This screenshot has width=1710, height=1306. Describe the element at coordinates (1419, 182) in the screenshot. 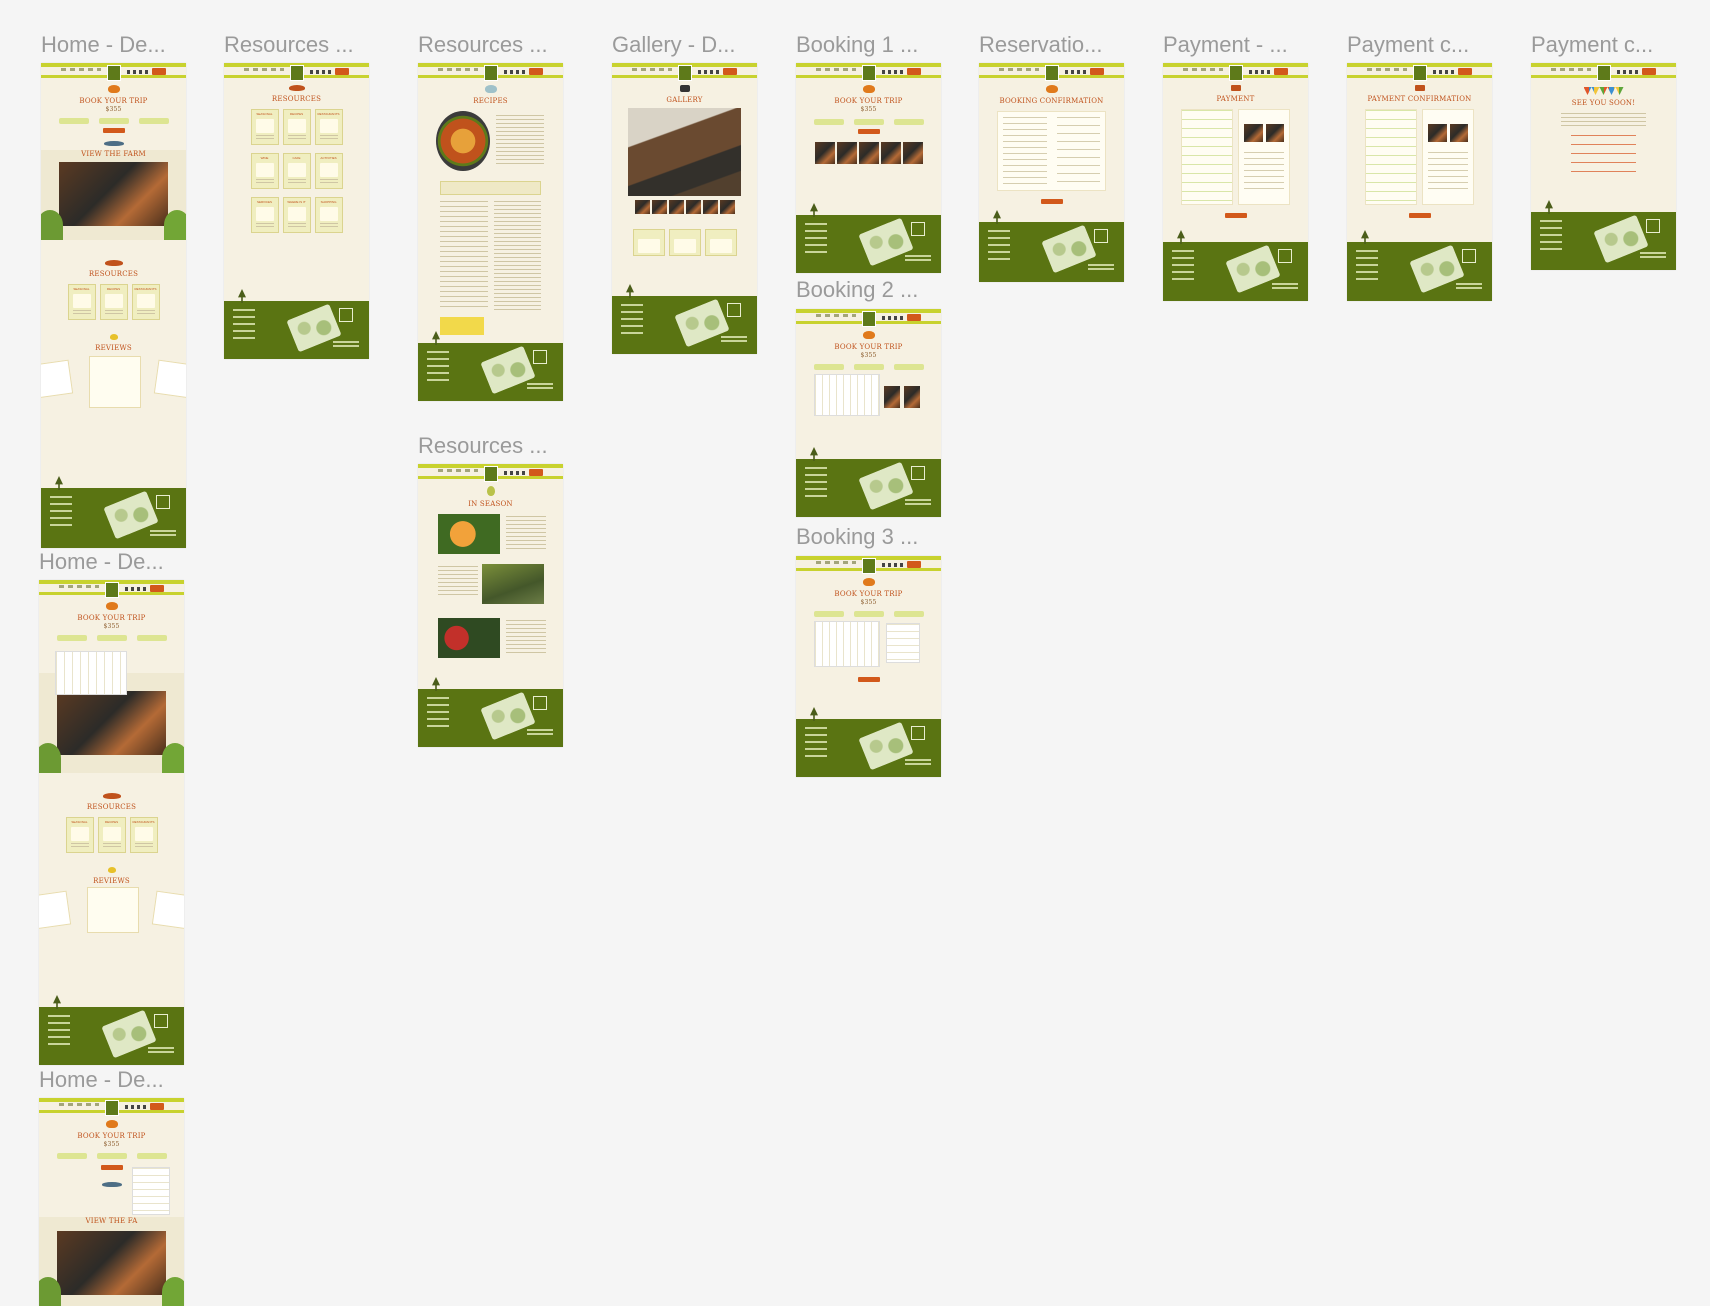

I see `frame-payment-confirmation: PAYMENT CONFIRMATION` at that location.